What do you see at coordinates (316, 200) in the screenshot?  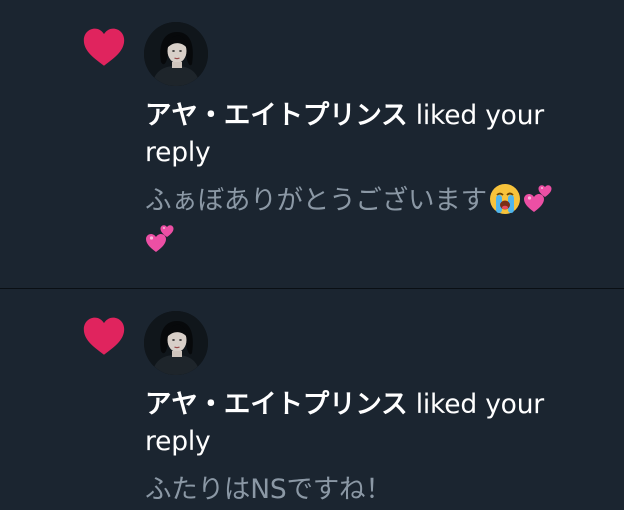 I see `reply-text: ふぁぼありがとうございます` at bounding box center [316, 200].